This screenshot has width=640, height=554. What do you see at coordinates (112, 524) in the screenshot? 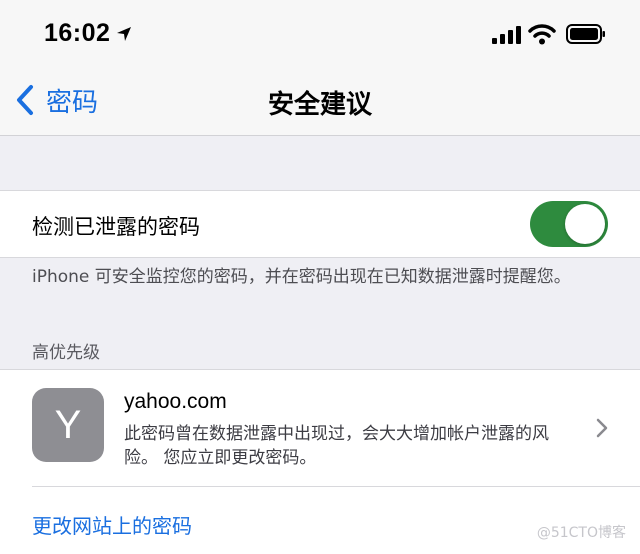
I see `change-password-link: 更改网站上的密码` at bounding box center [112, 524].